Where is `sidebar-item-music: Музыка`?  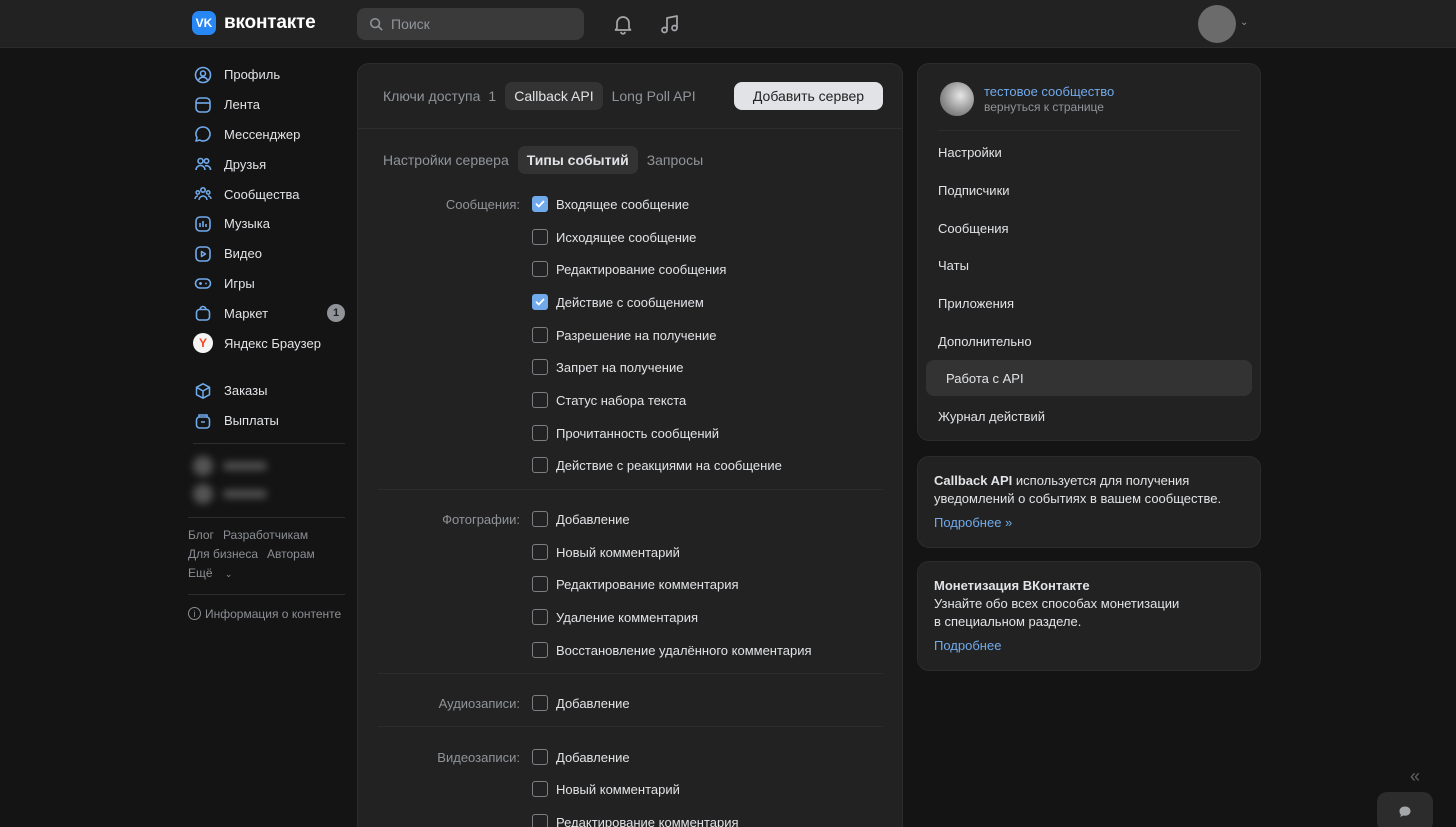 sidebar-item-music: Музыка is located at coordinates (270, 224).